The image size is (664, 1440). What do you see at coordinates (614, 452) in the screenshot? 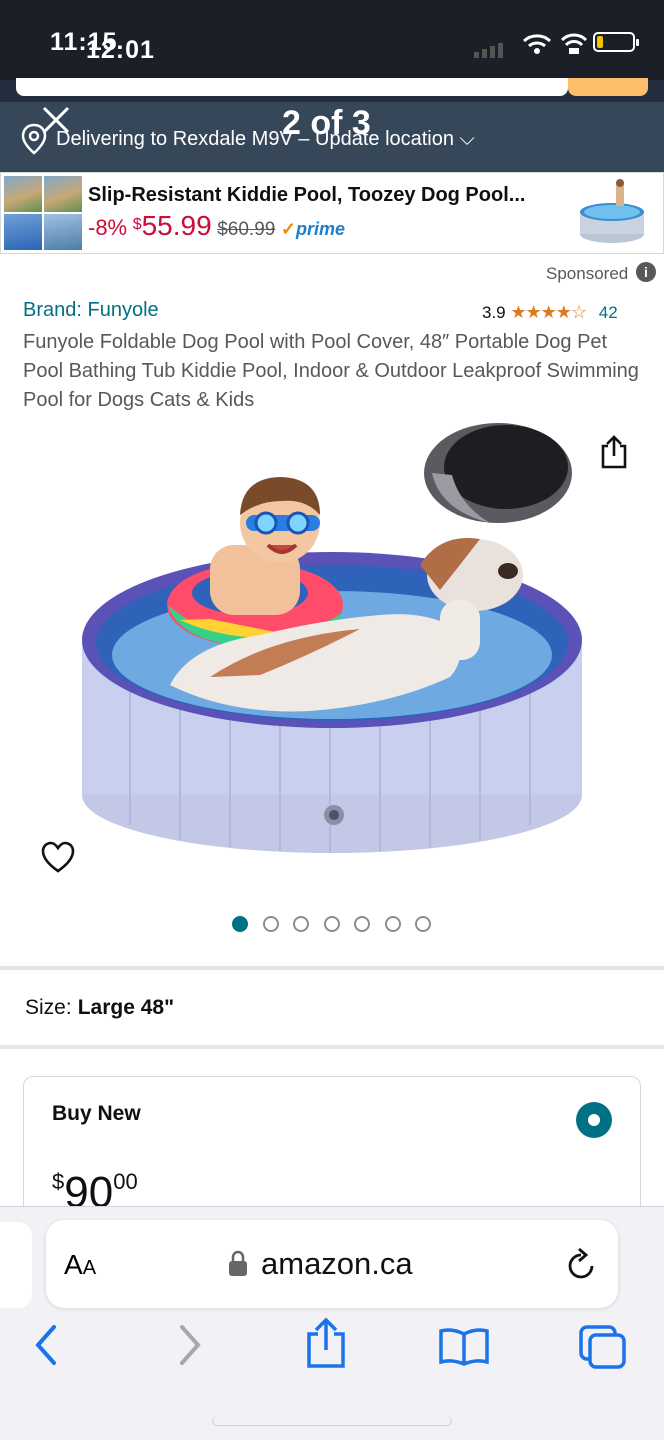
I see `share-icon` at bounding box center [614, 452].